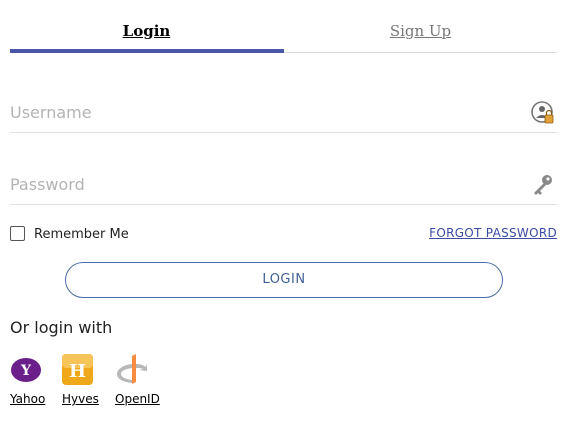 This screenshot has width=581, height=432. I want to click on password-input, so click(260, 184).